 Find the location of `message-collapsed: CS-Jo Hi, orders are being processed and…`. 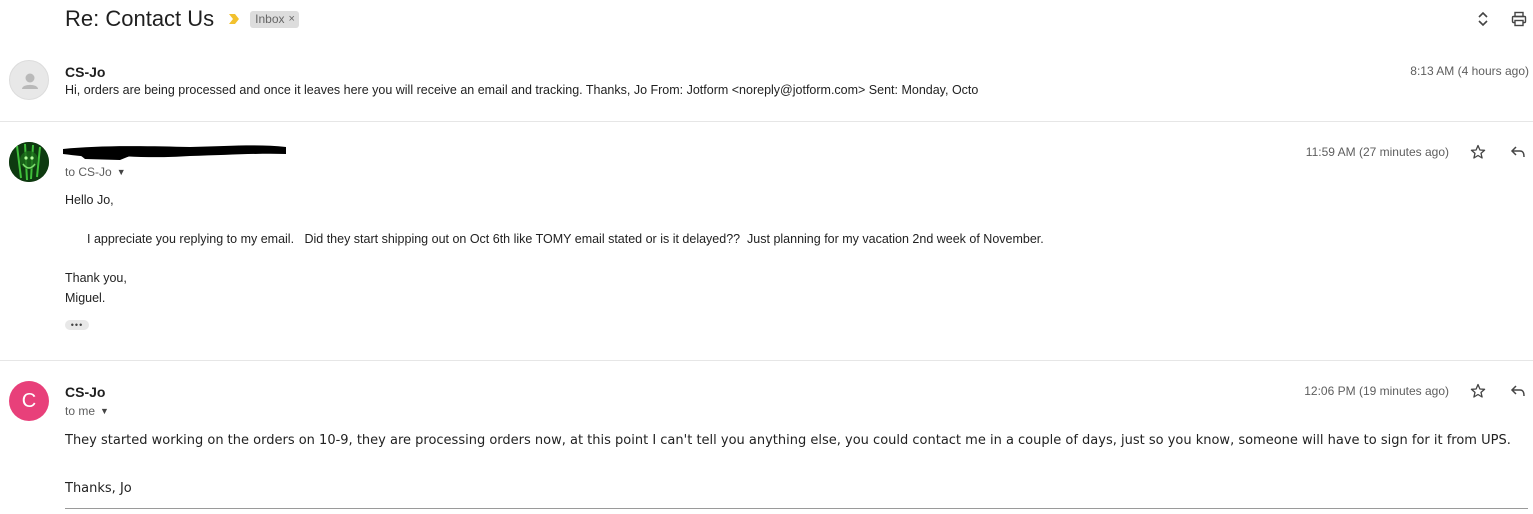

message-collapsed: CS-Jo Hi, orders are being processed and… is located at coordinates (766, 88).